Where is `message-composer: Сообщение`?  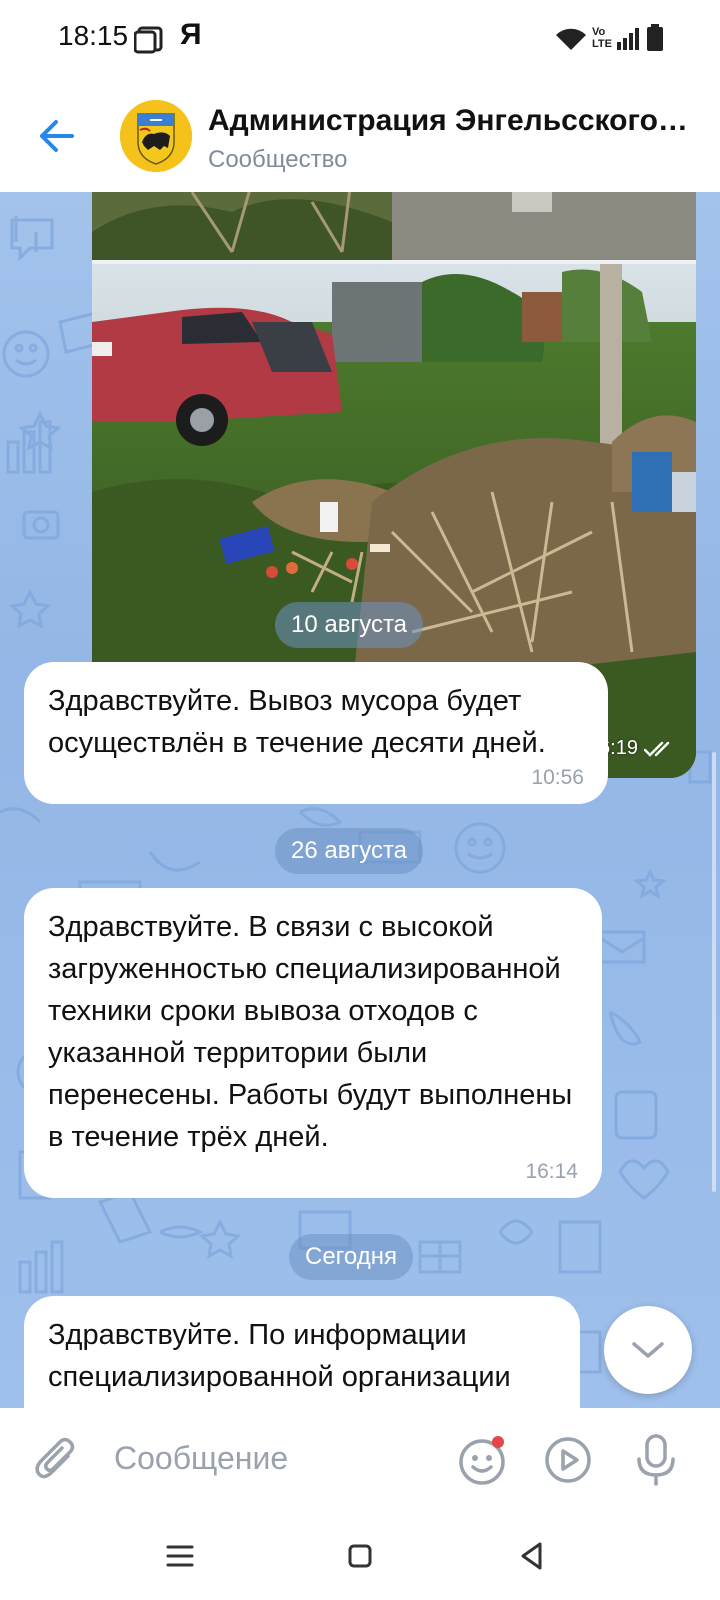
message-composer: Сообщение is located at coordinates (360, 1460).